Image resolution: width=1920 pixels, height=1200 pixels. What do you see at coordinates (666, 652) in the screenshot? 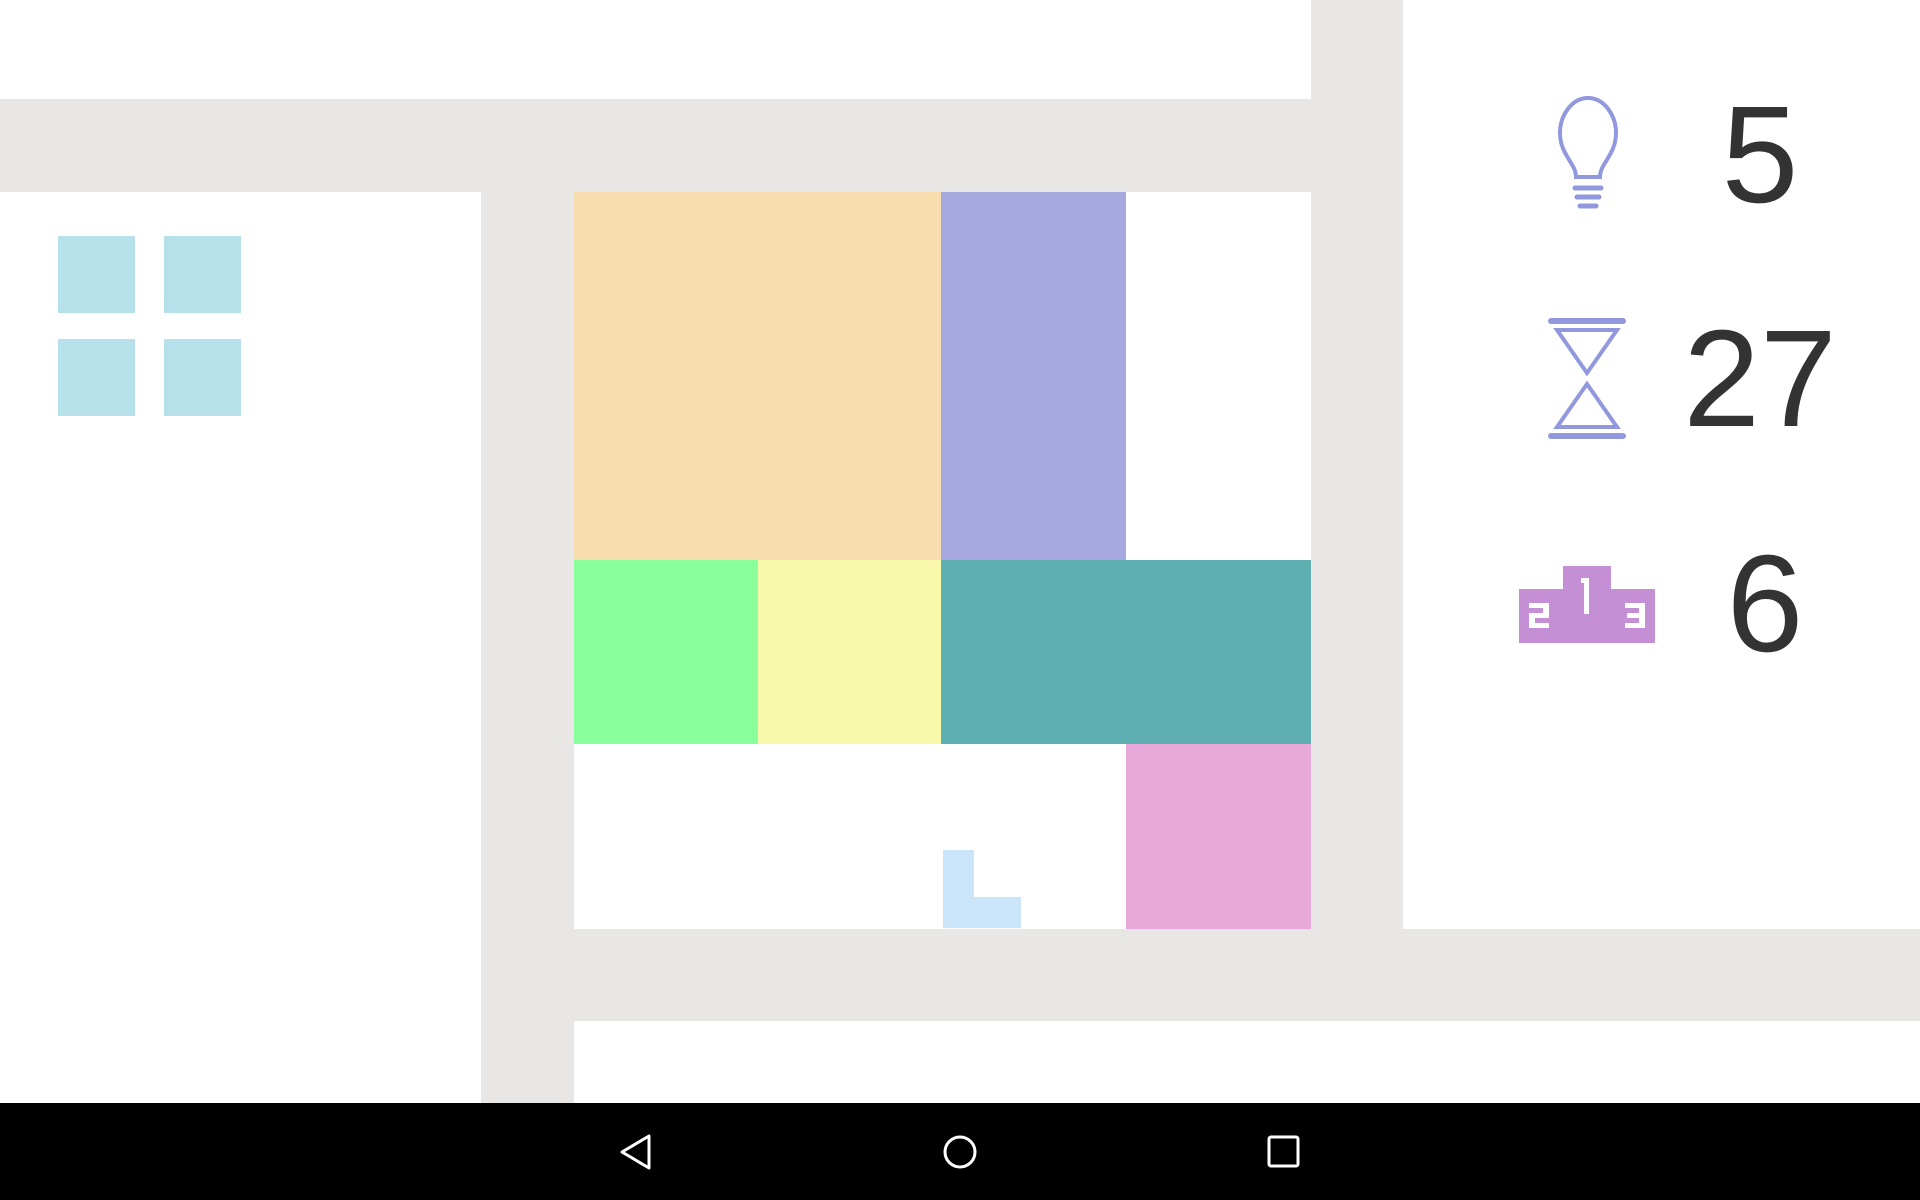
I see `green-block` at bounding box center [666, 652].